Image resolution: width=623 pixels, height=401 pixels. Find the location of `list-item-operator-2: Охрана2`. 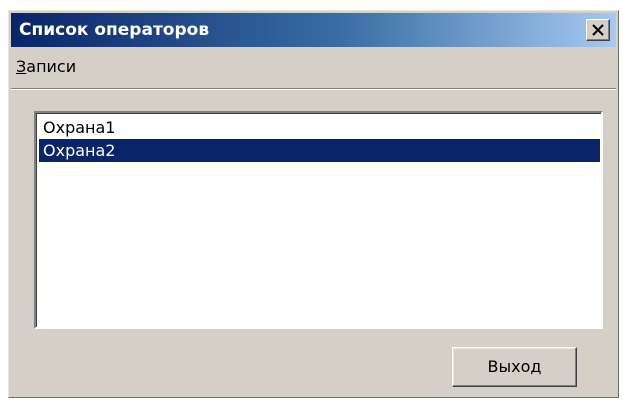

list-item-operator-2: Охрана2 is located at coordinates (319, 150).